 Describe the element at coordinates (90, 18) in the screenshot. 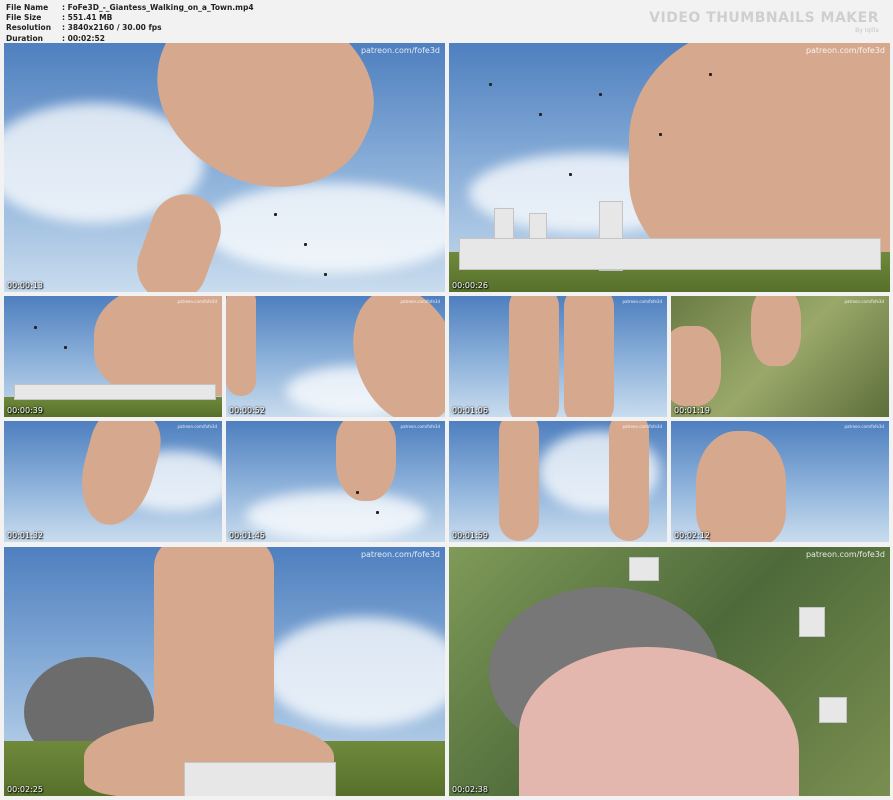

I see `file-size-value: 551.41 MB` at that location.